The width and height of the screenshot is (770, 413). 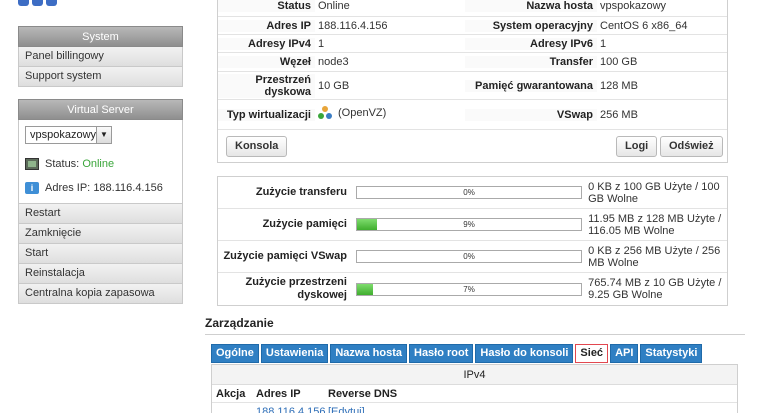 I want to click on os-value: CentOS 6 x86_64, so click(x=644, y=25).